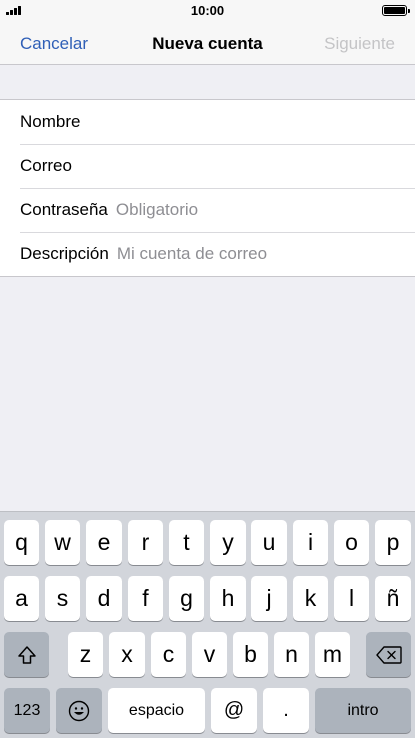 This screenshot has height=738, width=415. What do you see at coordinates (21, 598) in the screenshot?
I see `key-a: a` at bounding box center [21, 598].